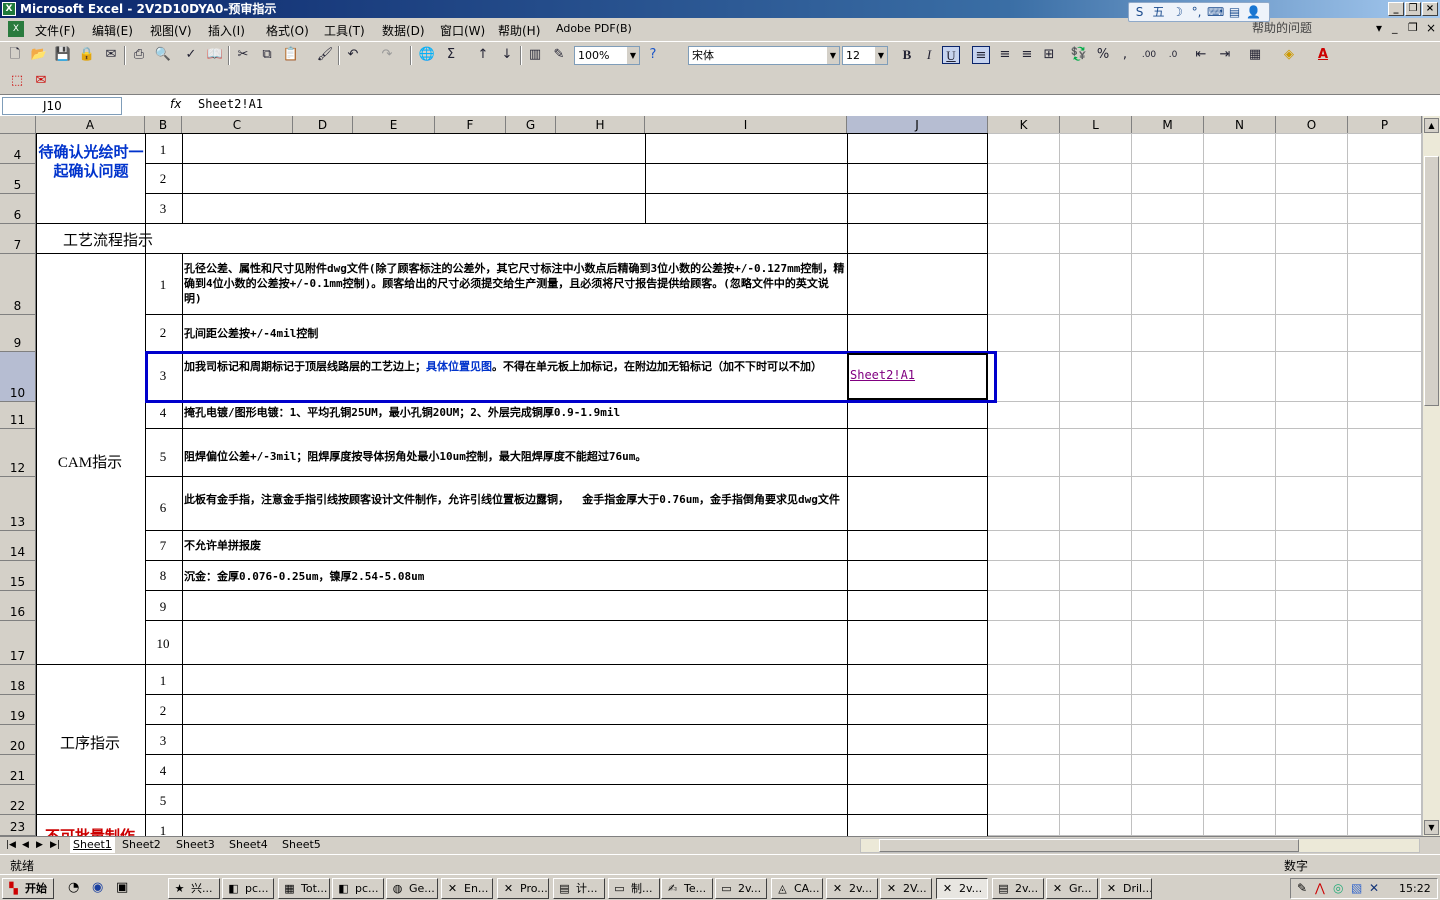 Image resolution: width=1440 pixels, height=900 pixels. I want to click on horizontal-scrollbar, so click(1140, 845).